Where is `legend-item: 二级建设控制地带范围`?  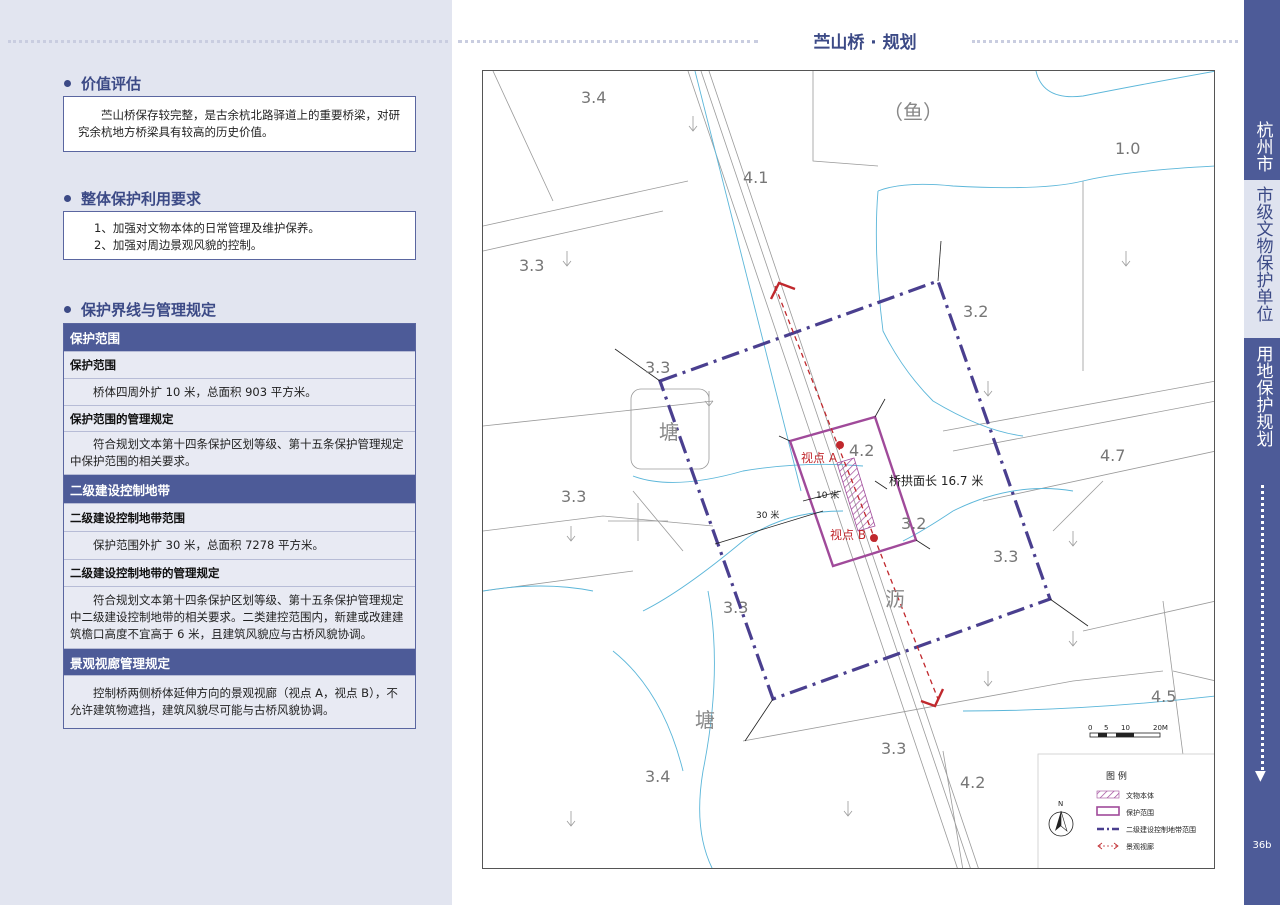
legend-item: 二级建设控制地带范围 is located at coordinates (1161, 829).